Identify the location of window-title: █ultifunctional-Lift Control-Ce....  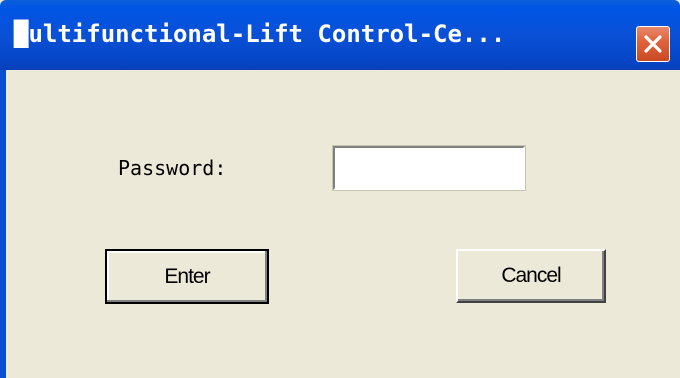
(260, 34).